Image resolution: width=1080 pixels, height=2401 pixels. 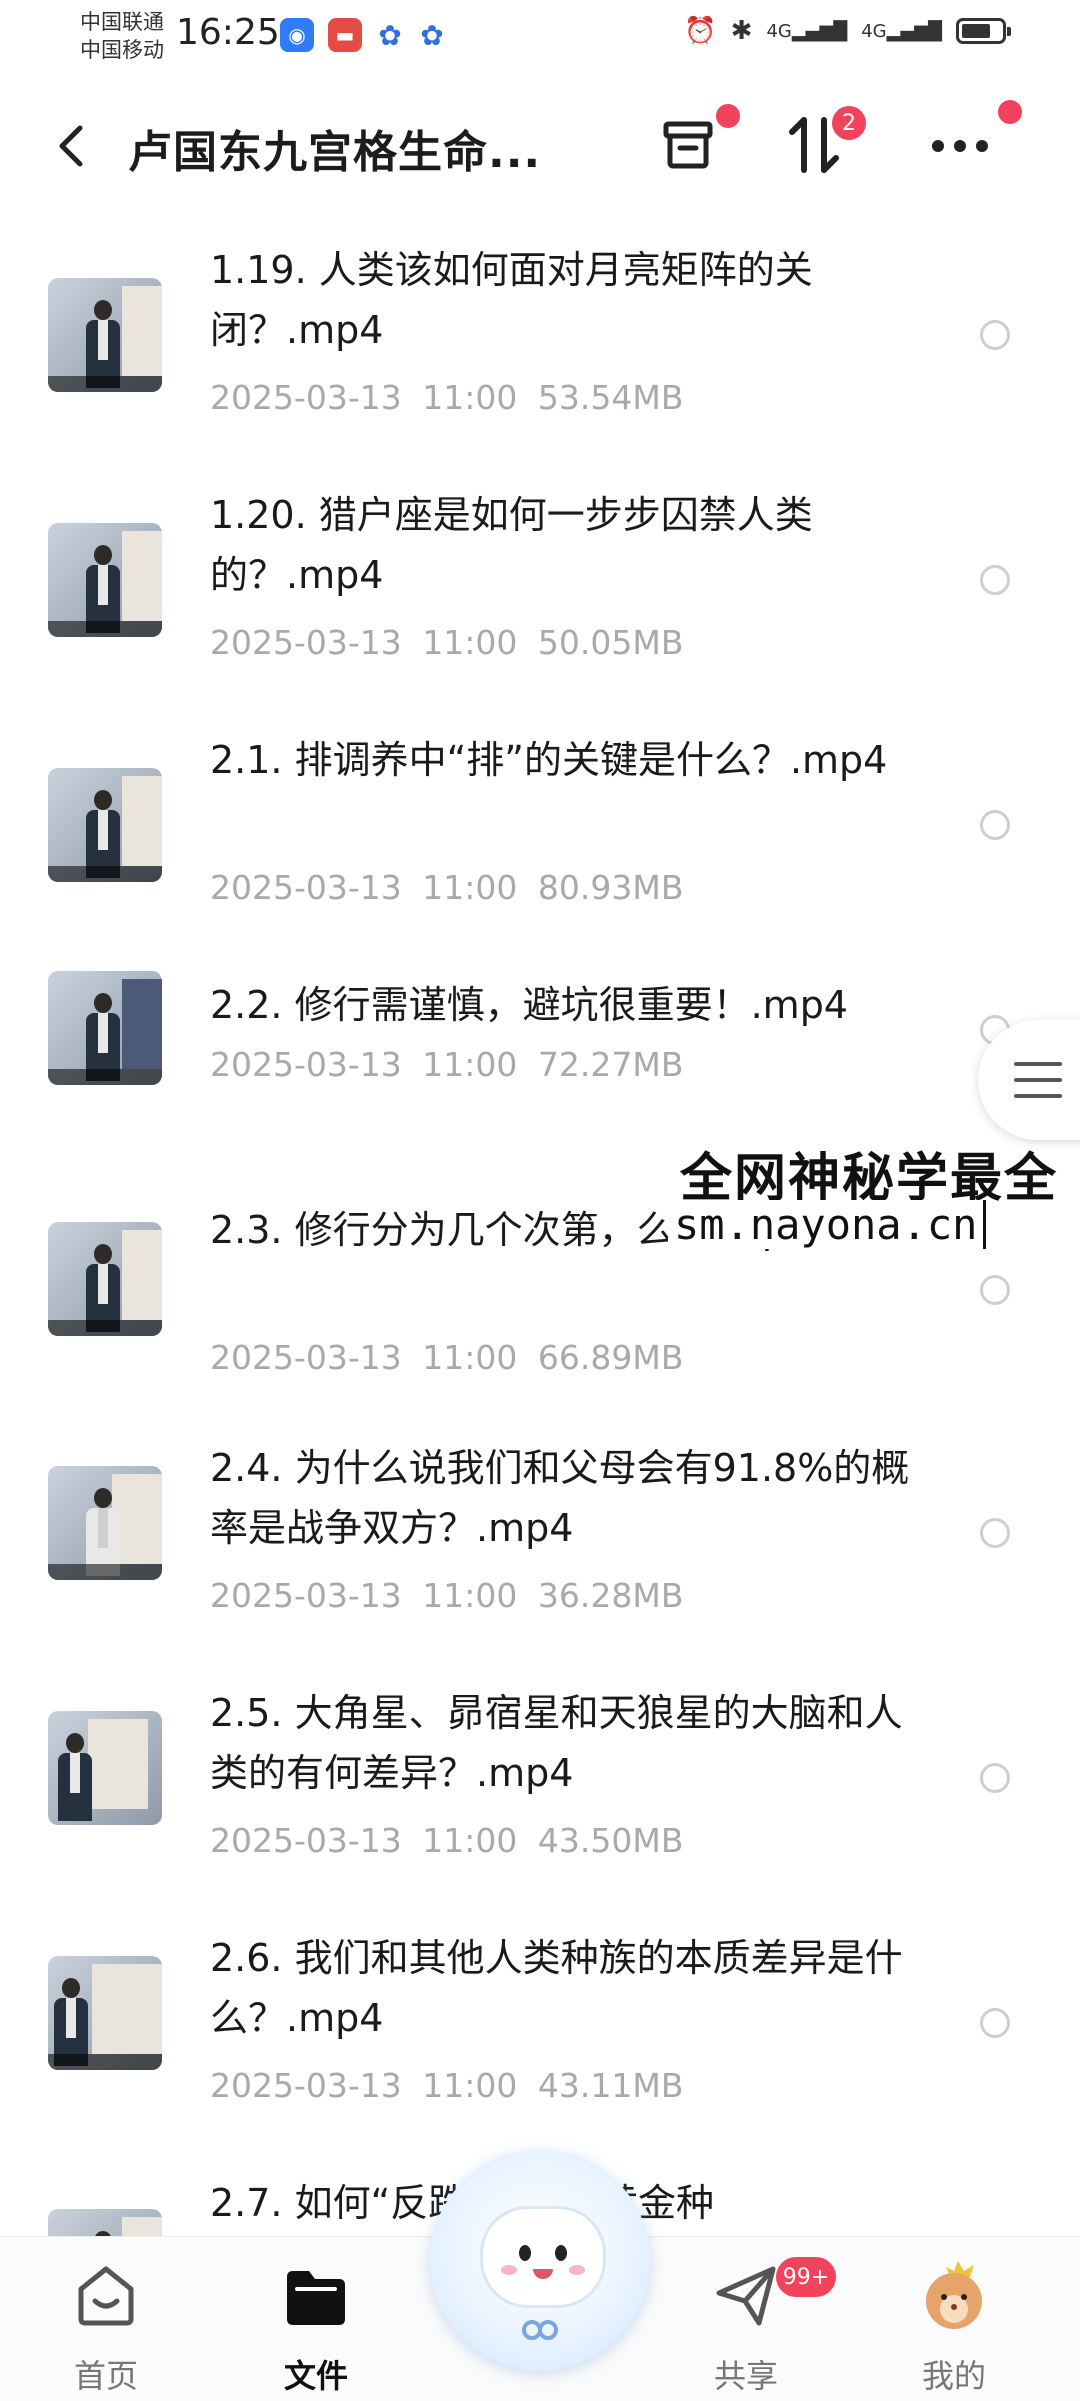 I want to click on clock: 16:25, so click(x=228, y=32).